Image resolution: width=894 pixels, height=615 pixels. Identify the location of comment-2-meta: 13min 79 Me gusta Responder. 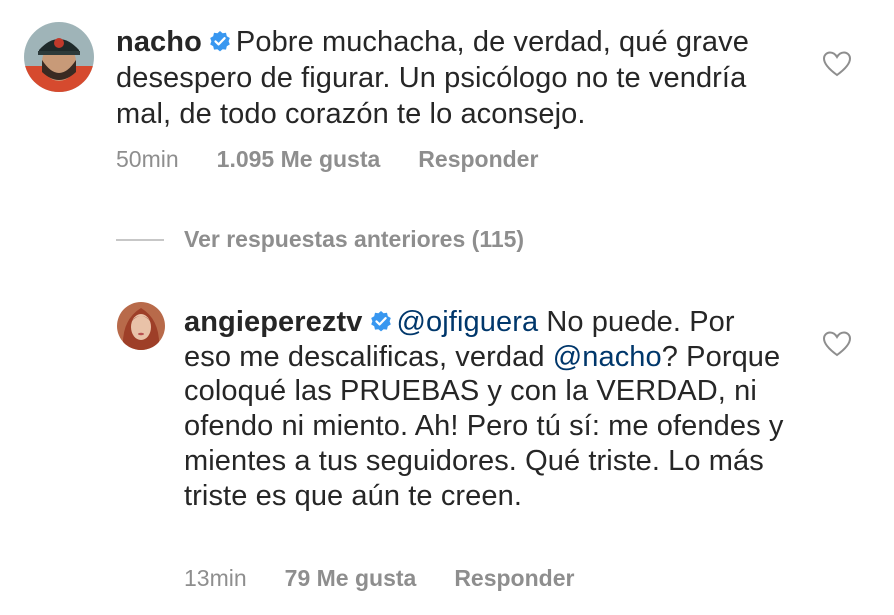
(379, 578).